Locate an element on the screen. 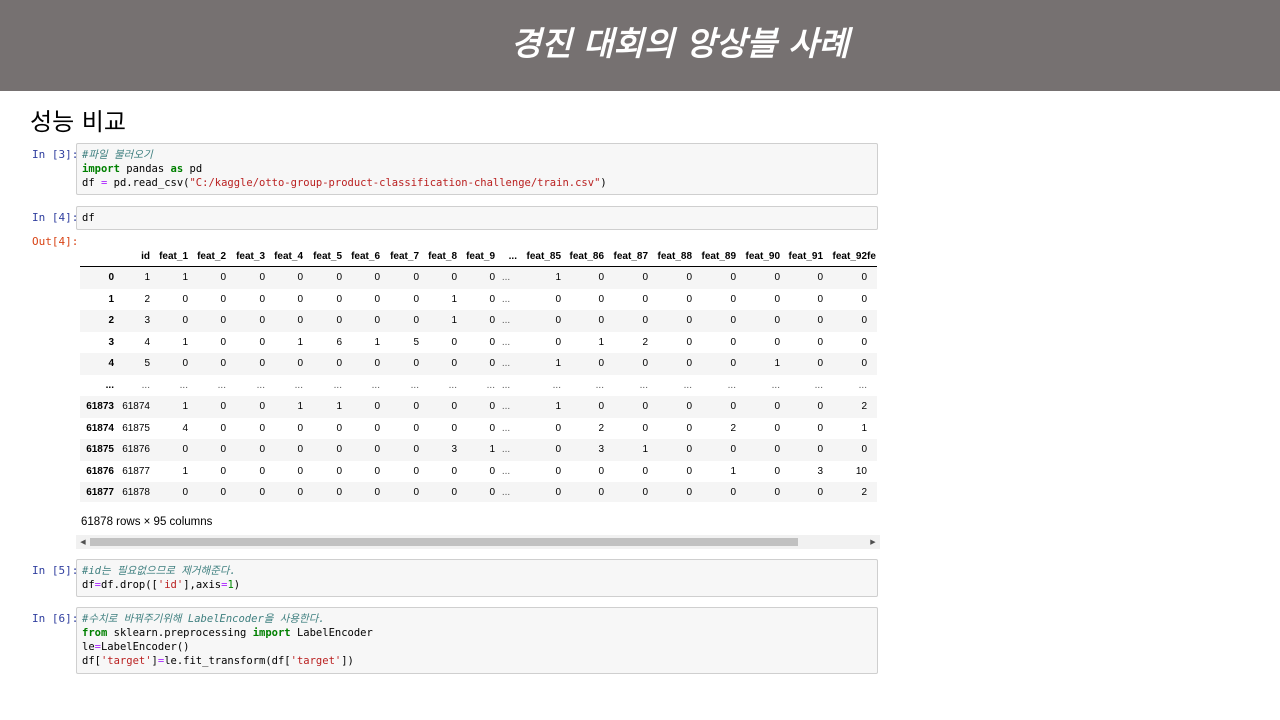 This screenshot has height=720, width=1280. table-cell: 4 is located at coordinates (147, 342).